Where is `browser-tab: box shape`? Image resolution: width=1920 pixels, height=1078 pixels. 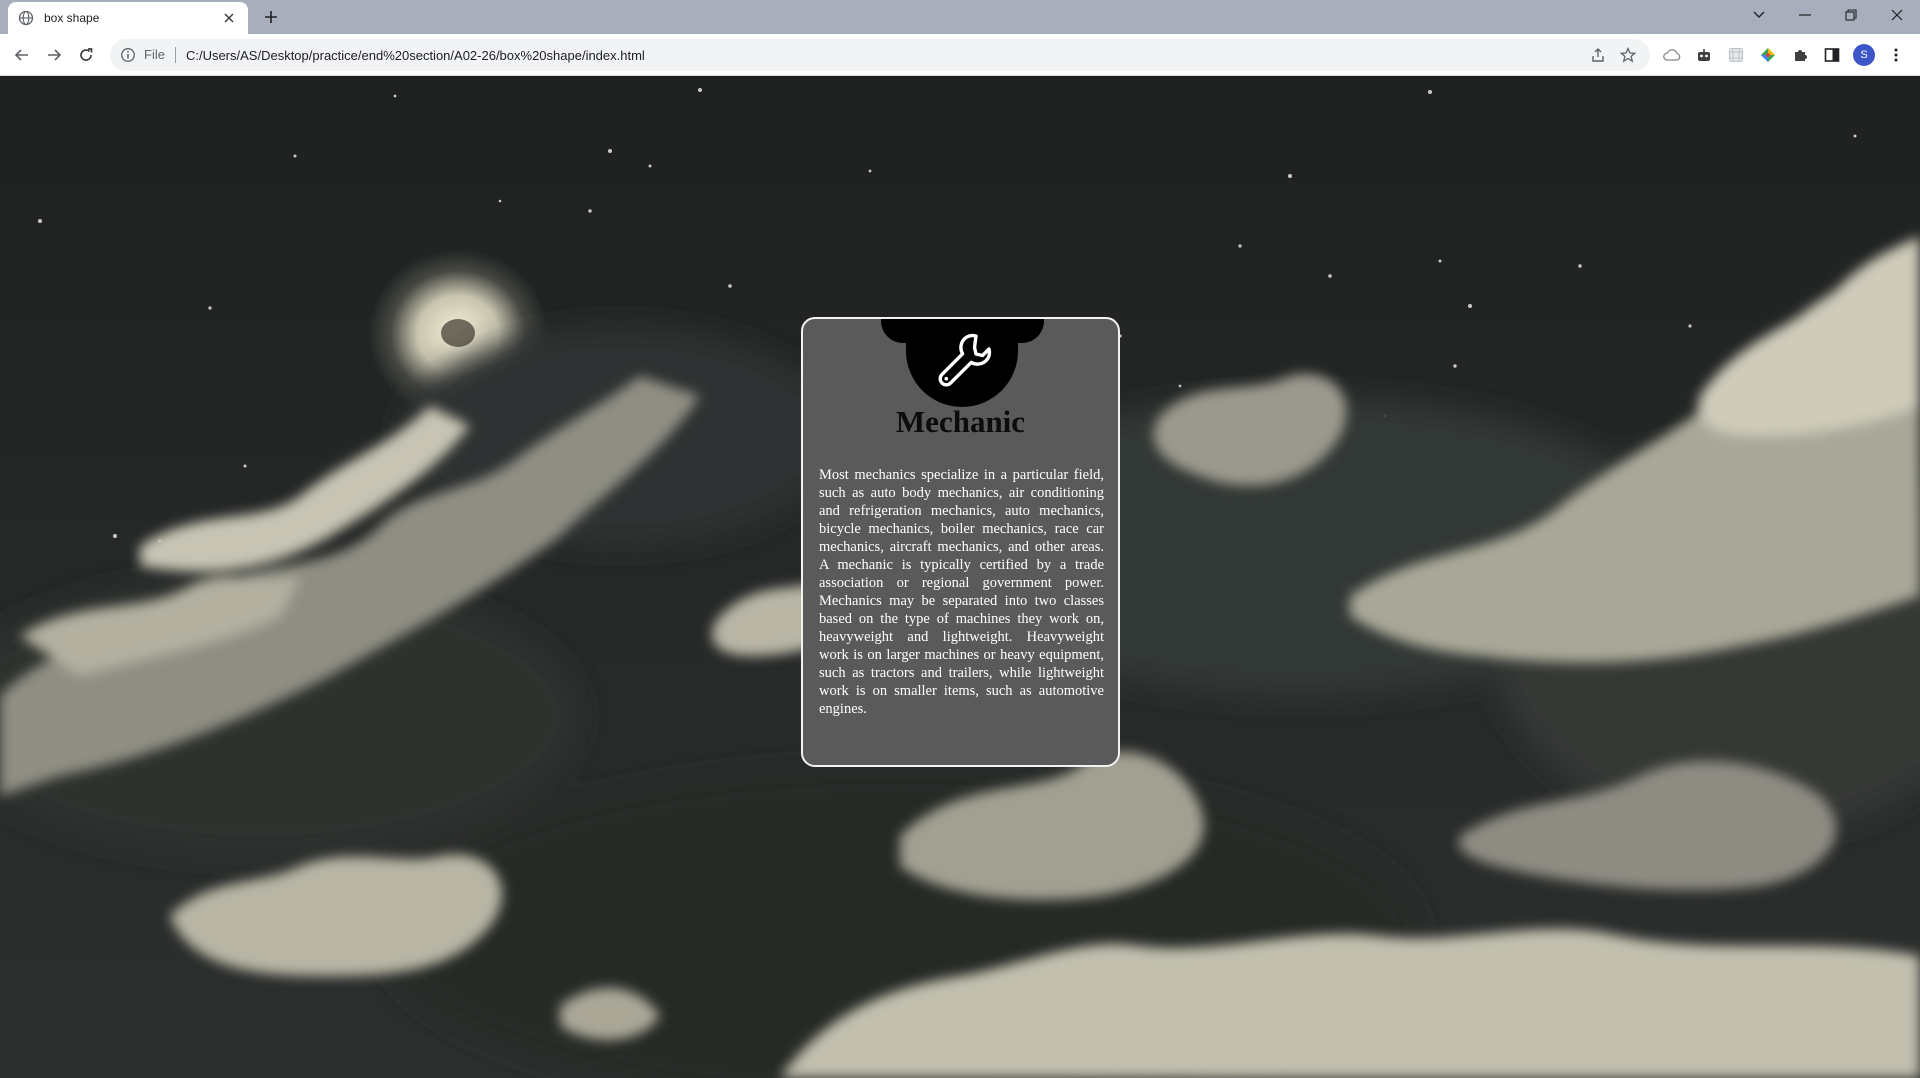 browser-tab: box shape is located at coordinates (128, 18).